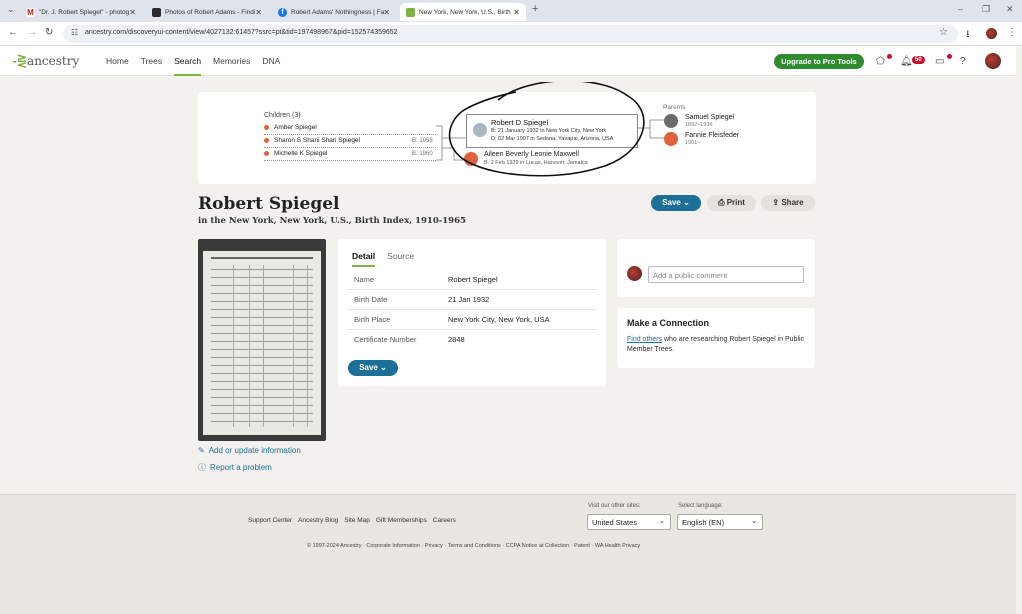 The width and height of the screenshot is (1022, 614). What do you see at coordinates (444, 520) in the screenshot?
I see `footer-link: Careers` at bounding box center [444, 520].